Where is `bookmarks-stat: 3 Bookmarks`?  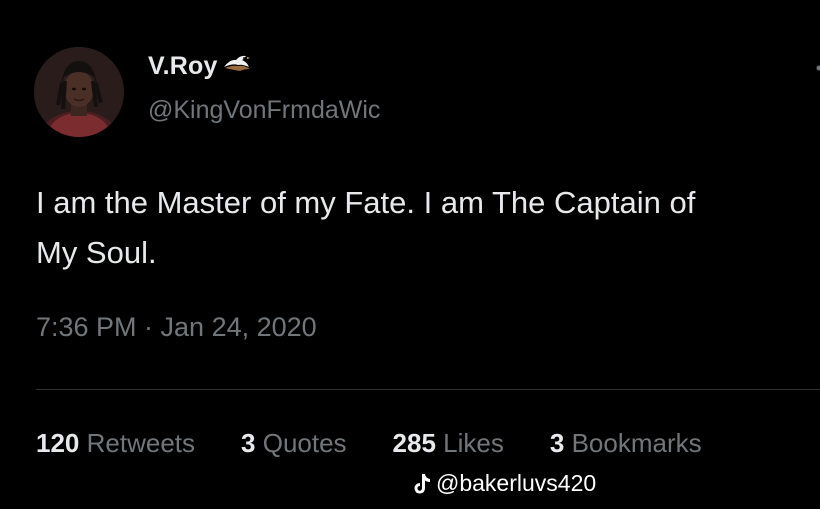 bookmarks-stat: 3 Bookmarks is located at coordinates (626, 443).